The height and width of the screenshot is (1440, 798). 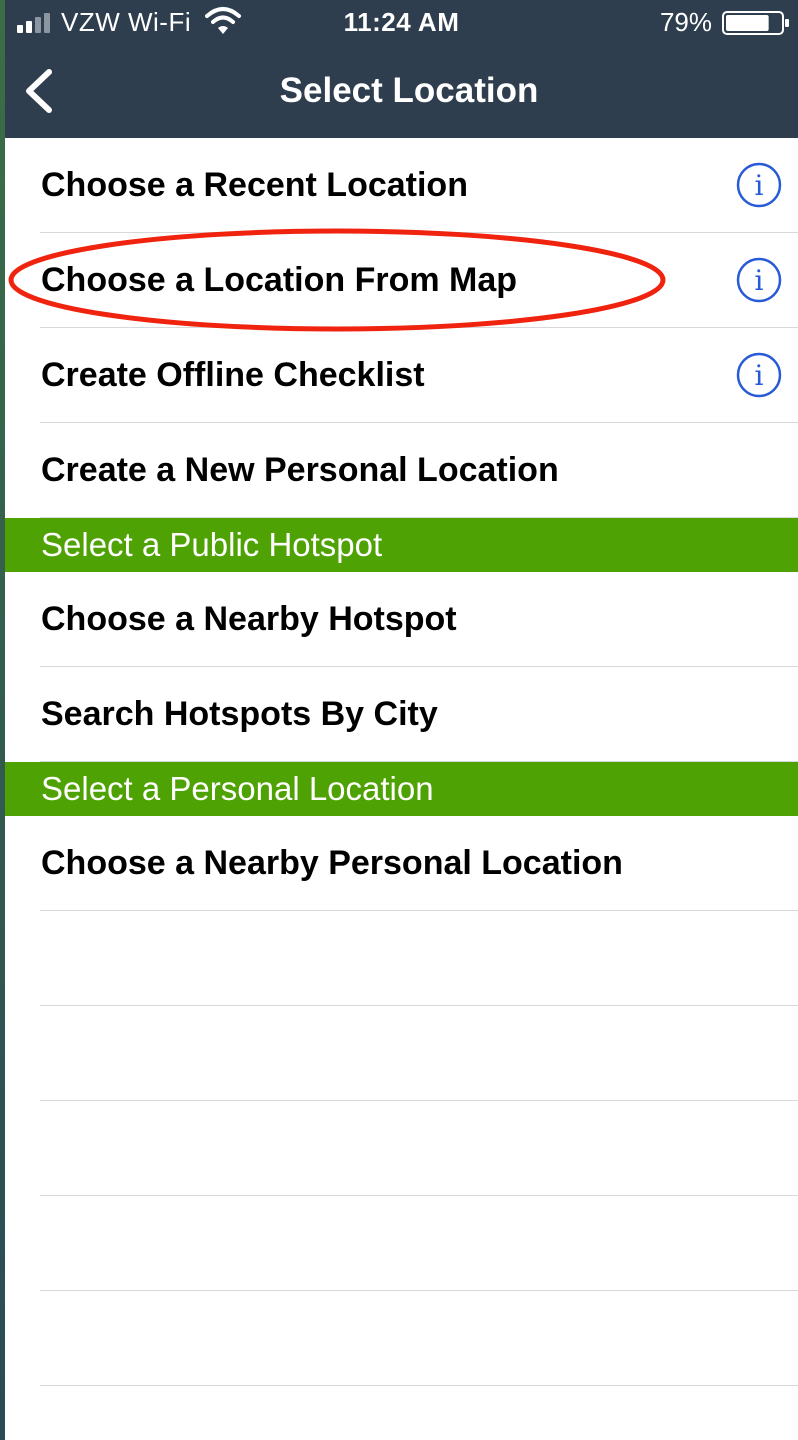 I want to click on section-title: Select a Personal Location, so click(x=237, y=788).